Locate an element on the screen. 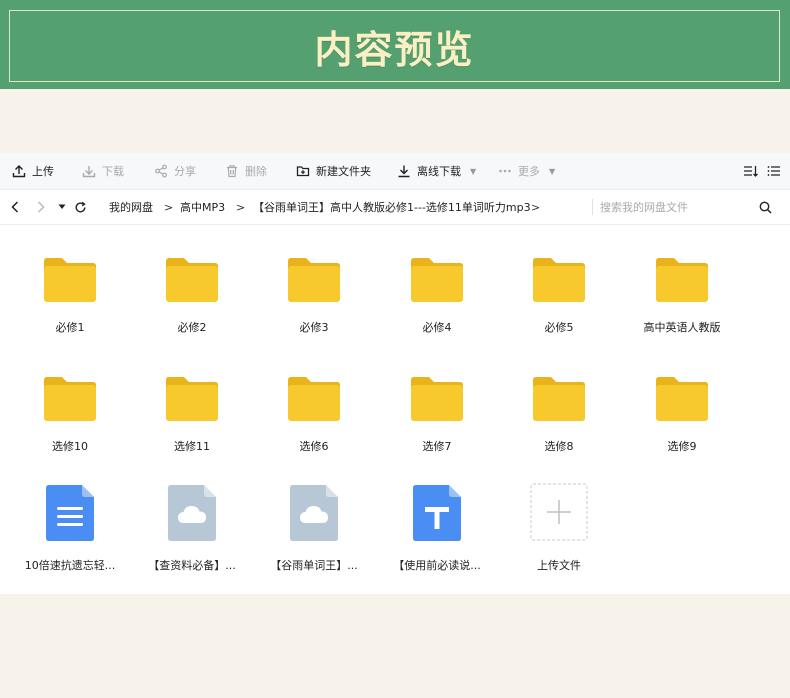 The image size is (790, 698). breadcrumb-item: 我的网盘 is located at coordinates (131, 207).